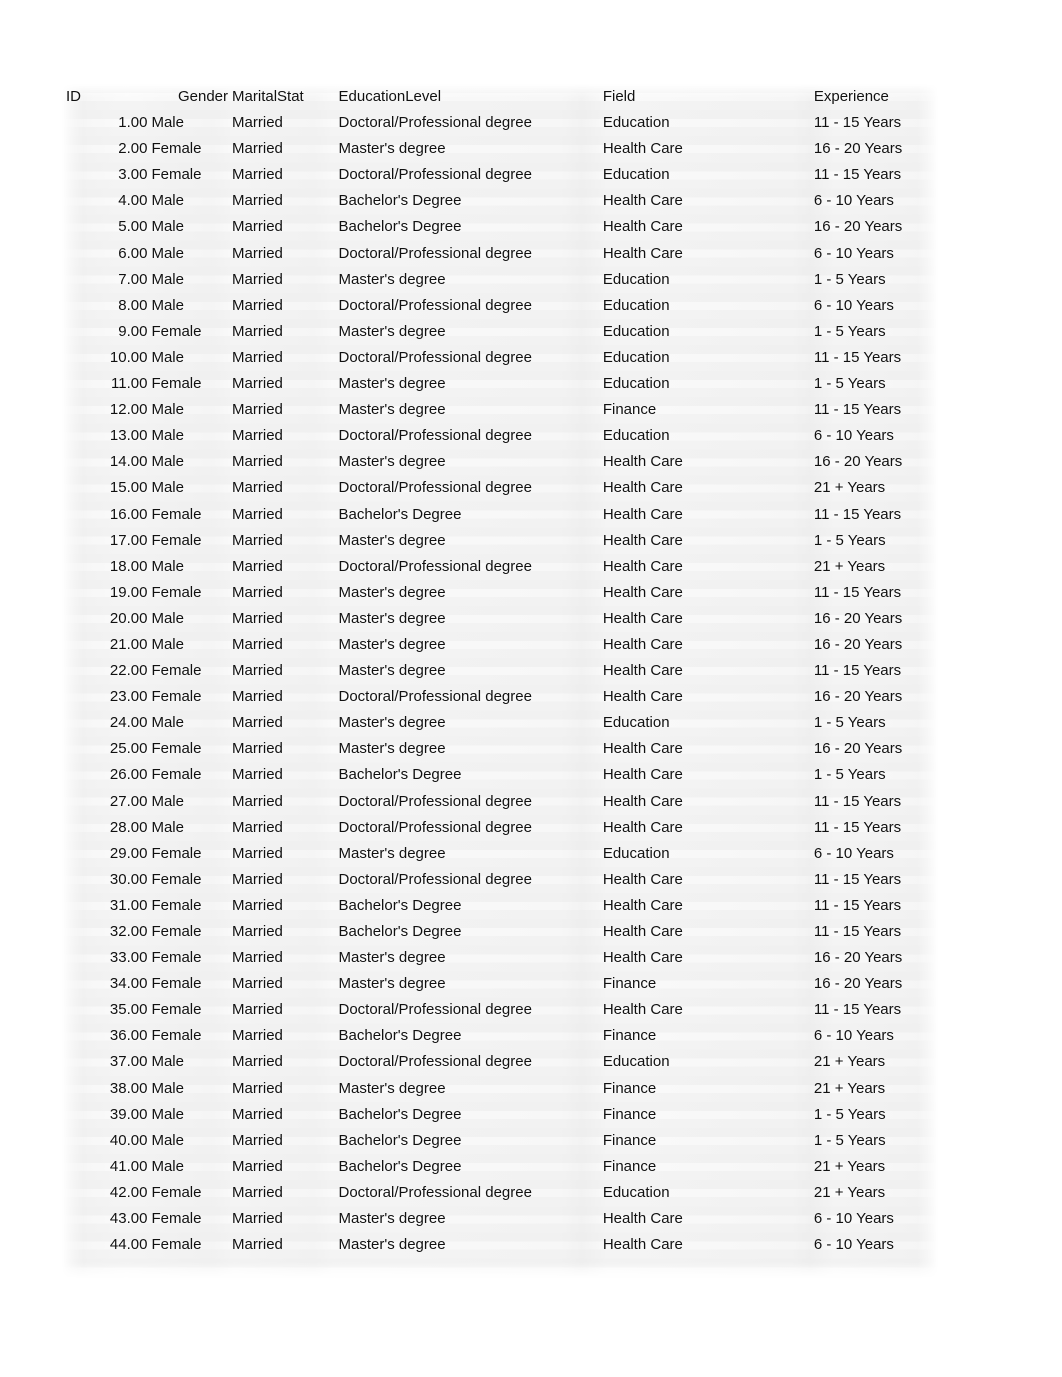 The image size is (1062, 1377). Describe the element at coordinates (105, 1062) in the screenshot. I see `cell-id: 37.00` at that location.